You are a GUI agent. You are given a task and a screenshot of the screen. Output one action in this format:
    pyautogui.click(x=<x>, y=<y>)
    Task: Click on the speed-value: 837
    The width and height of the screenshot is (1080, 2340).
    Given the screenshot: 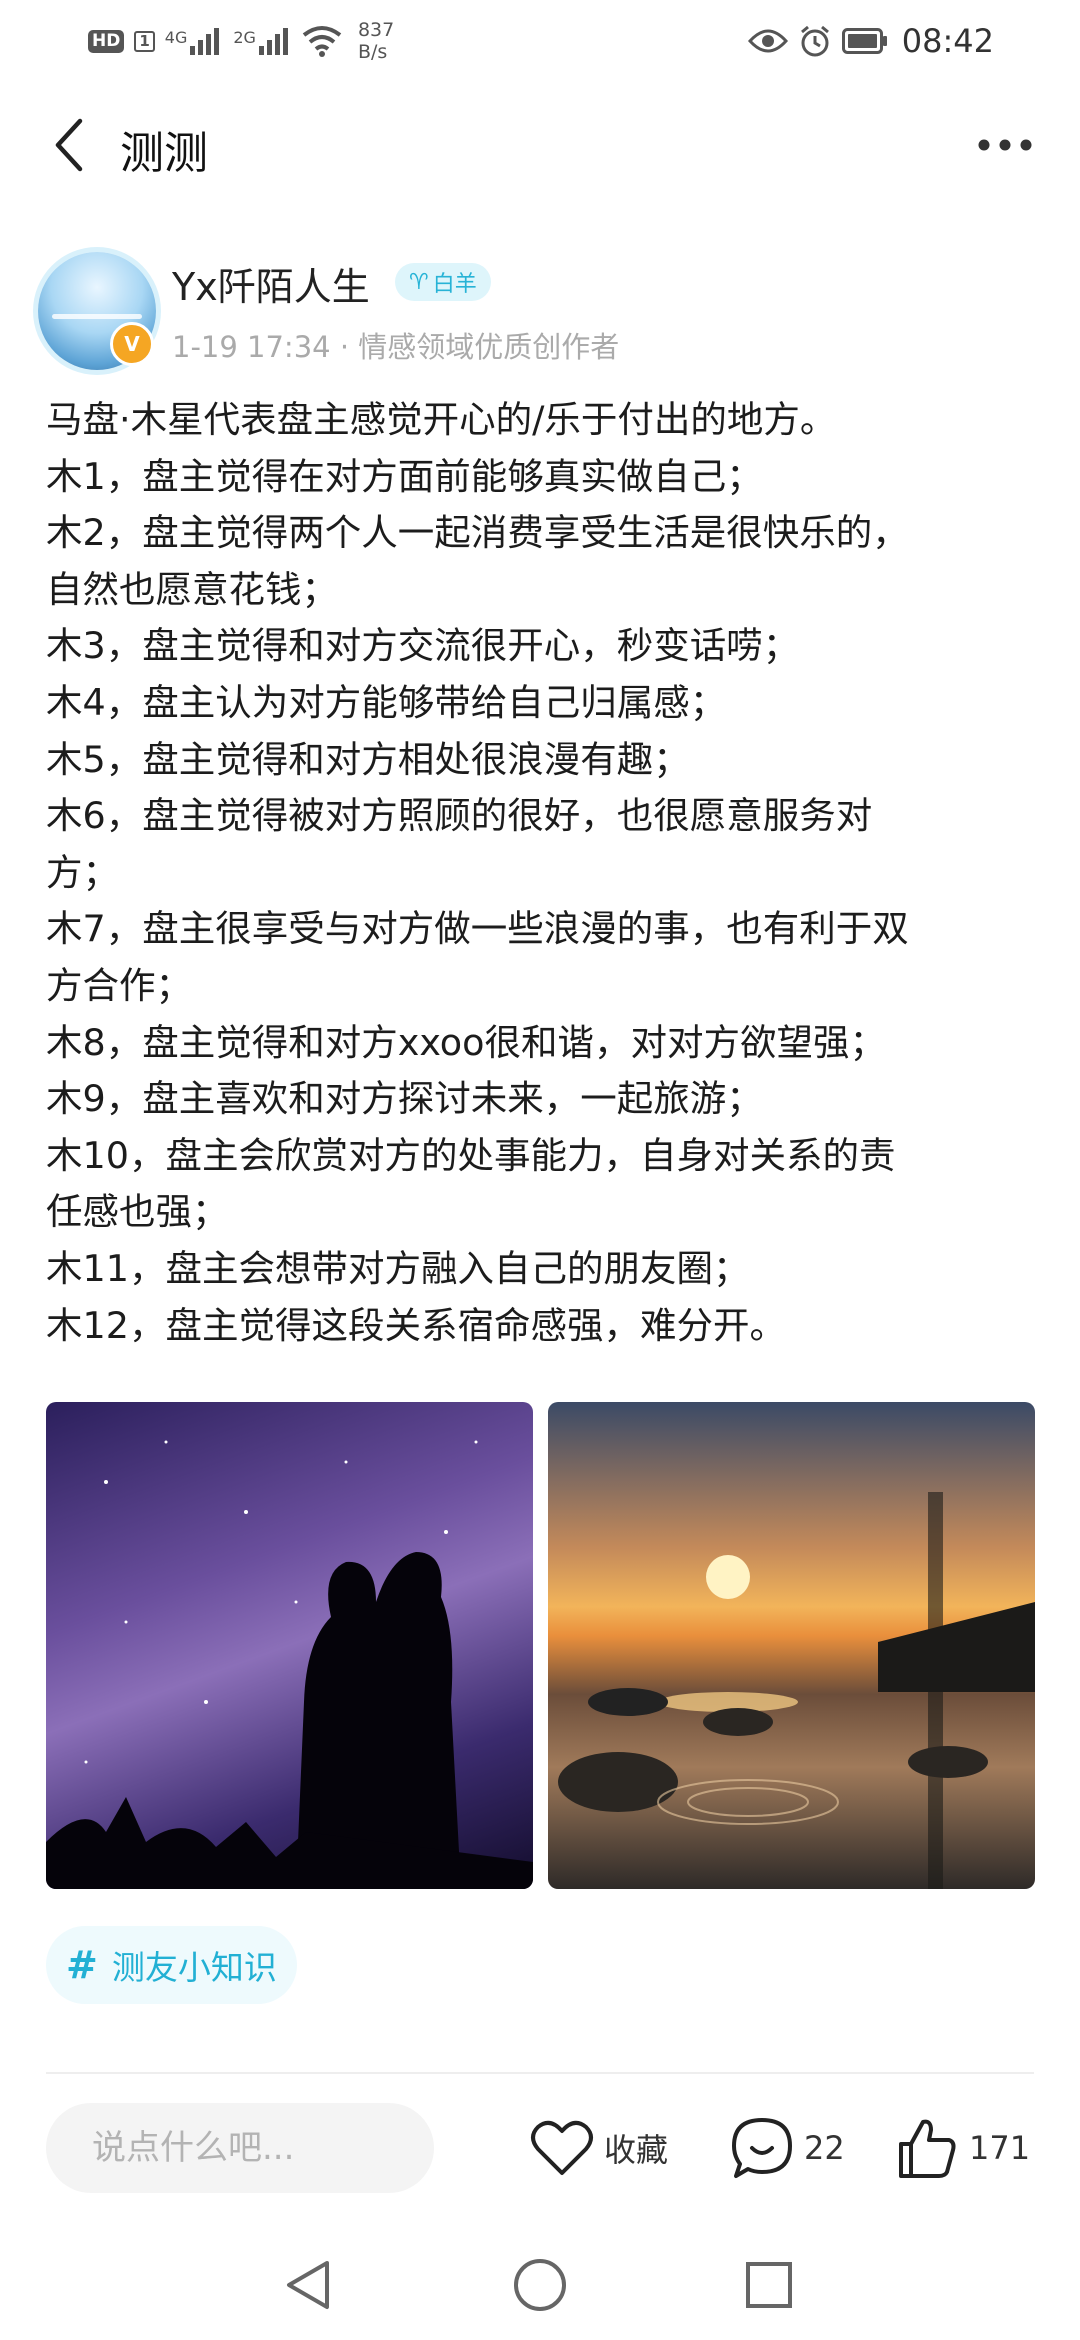 What is the action you would take?
    pyautogui.click(x=376, y=30)
    